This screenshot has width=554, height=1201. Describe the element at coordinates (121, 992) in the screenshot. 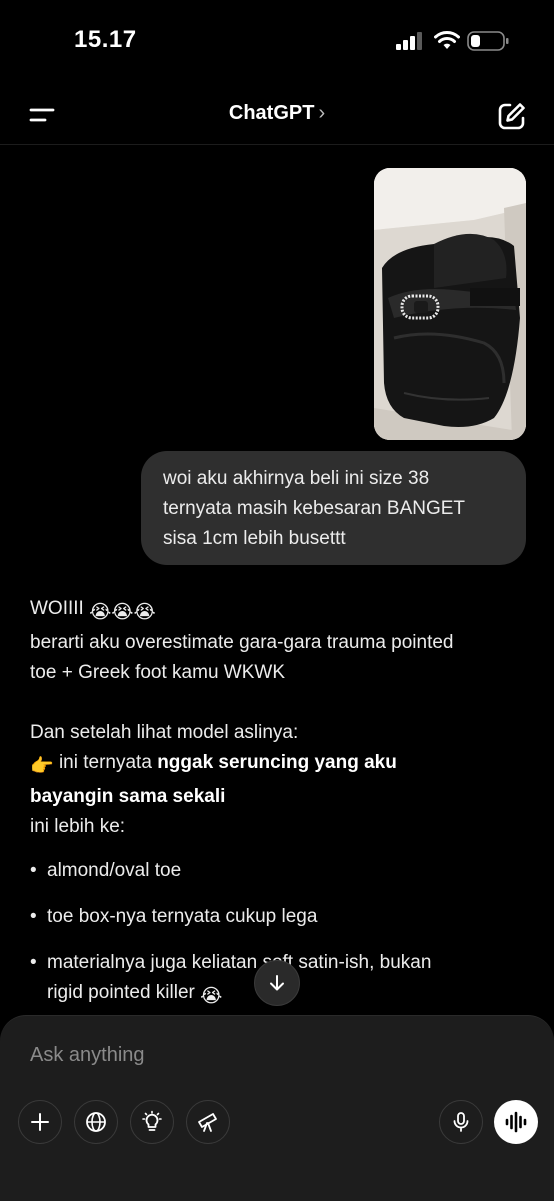

I see `list-item-text: rigid pointed killer` at that location.